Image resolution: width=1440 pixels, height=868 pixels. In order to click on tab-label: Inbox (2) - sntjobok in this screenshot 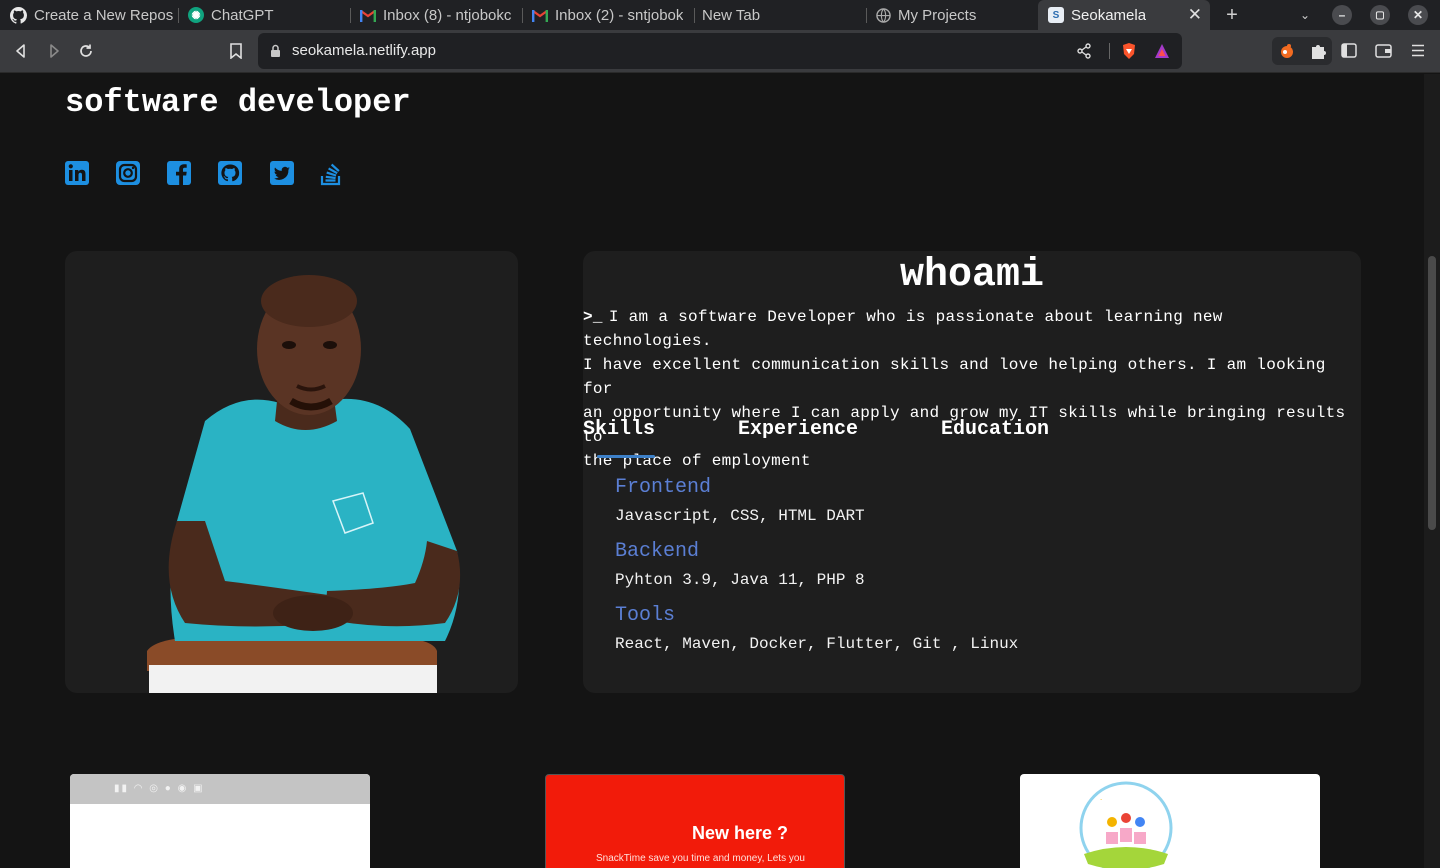, I will do `click(619, 15)`.